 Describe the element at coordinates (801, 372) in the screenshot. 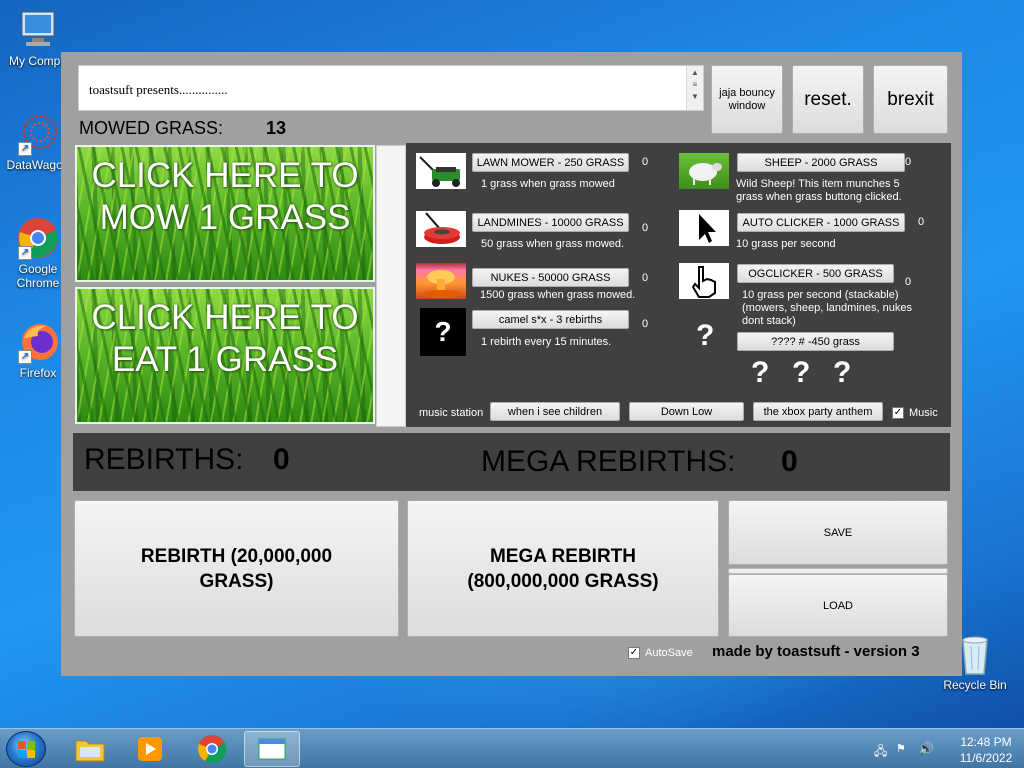

I see `question-mark-2: ?` at that location.